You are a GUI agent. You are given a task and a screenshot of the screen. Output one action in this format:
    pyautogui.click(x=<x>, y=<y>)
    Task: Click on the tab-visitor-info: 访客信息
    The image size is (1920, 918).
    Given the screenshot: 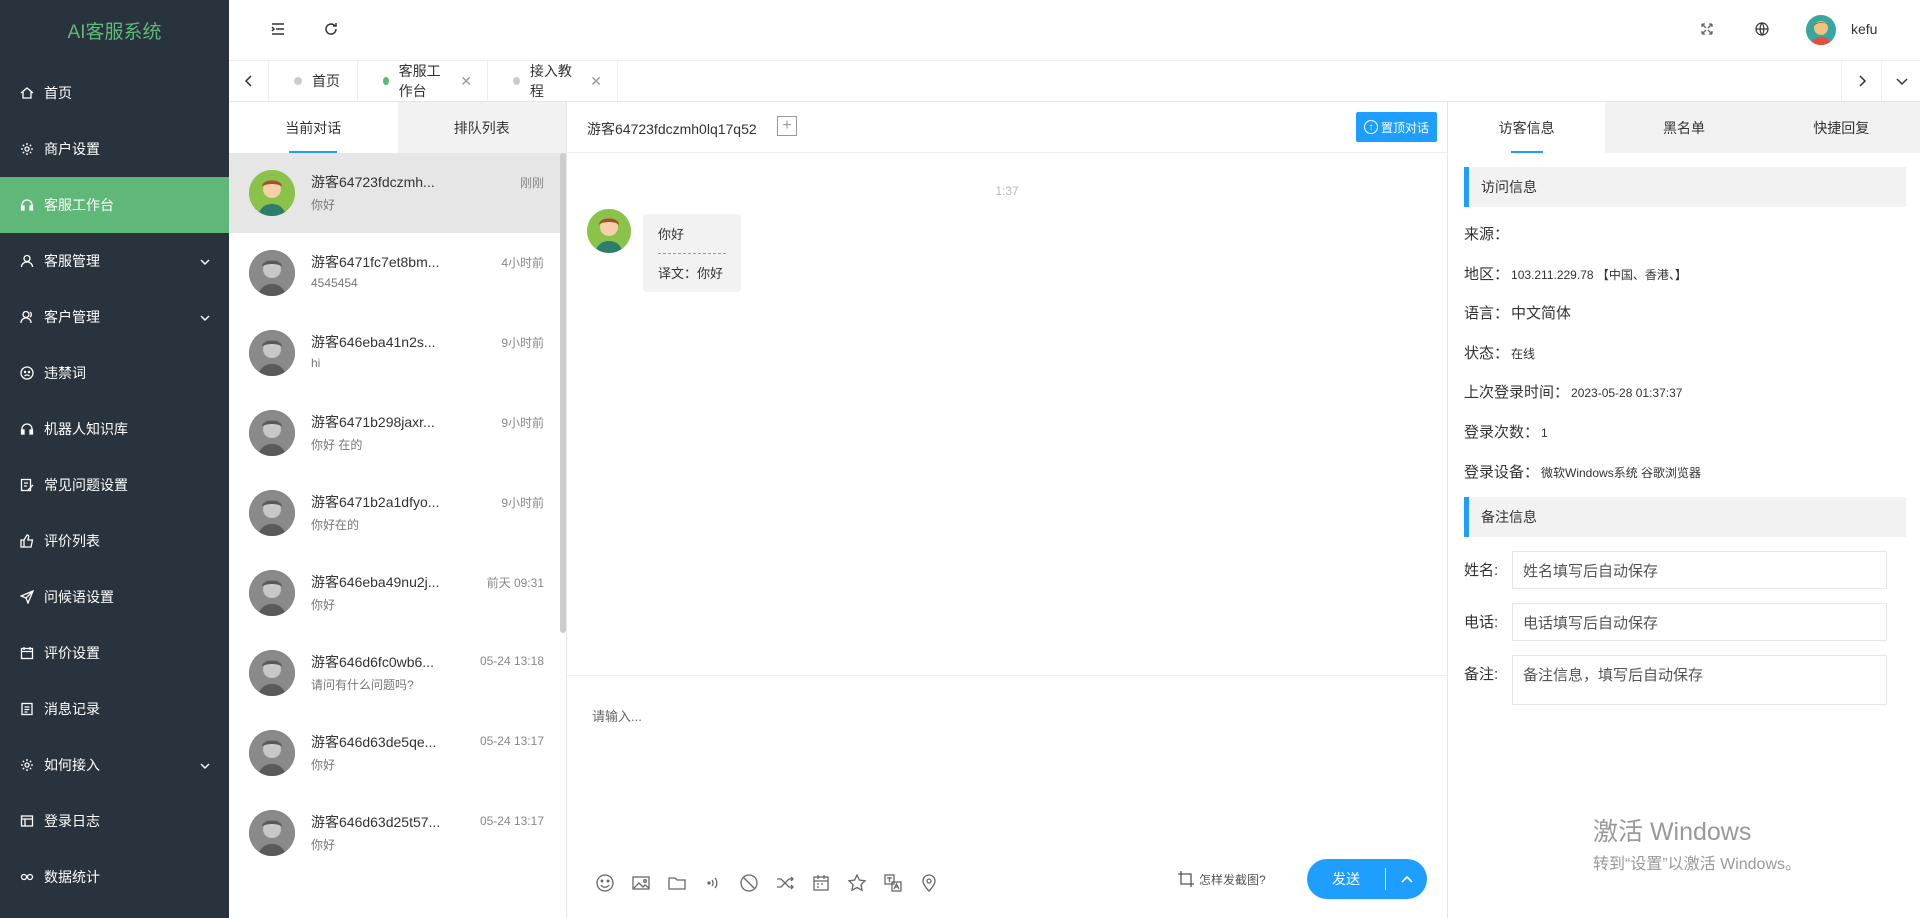 What is the action you would take?
    pyautogui.click(x=1527, y=127)
    